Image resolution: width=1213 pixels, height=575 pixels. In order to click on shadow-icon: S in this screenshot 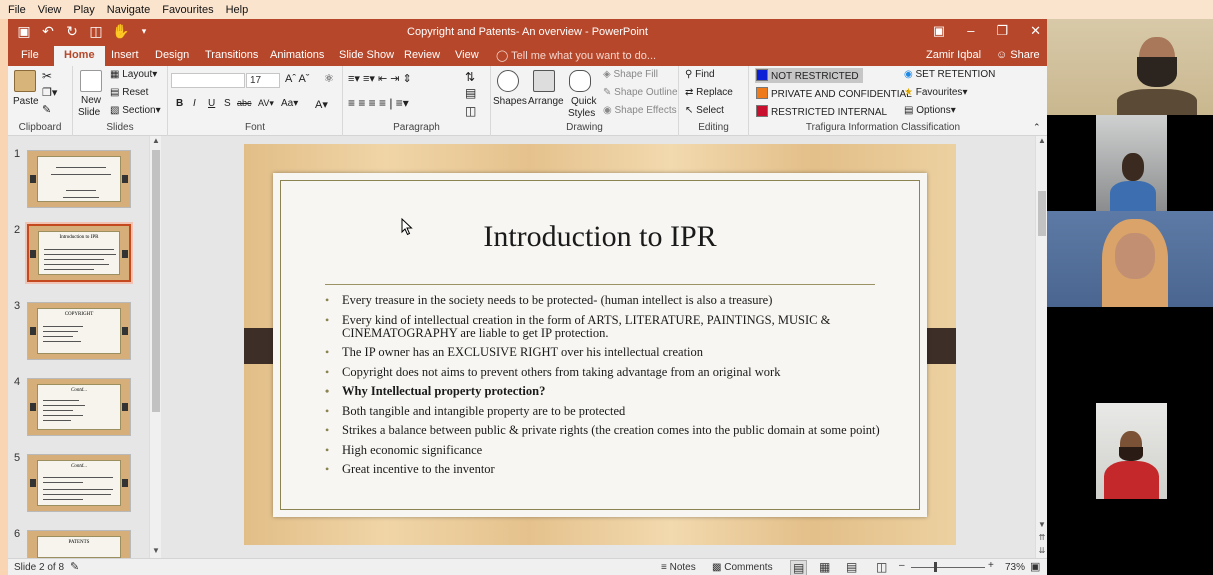, I will do `click(227, 103)`.